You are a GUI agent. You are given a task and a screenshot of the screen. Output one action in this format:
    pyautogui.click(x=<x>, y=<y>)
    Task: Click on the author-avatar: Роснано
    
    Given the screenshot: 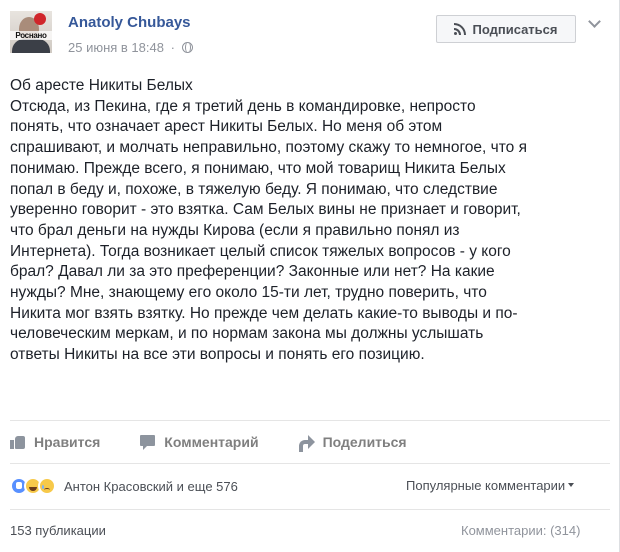 What is the action you would take?
    pyautogui.click(x=31, y=32)
    